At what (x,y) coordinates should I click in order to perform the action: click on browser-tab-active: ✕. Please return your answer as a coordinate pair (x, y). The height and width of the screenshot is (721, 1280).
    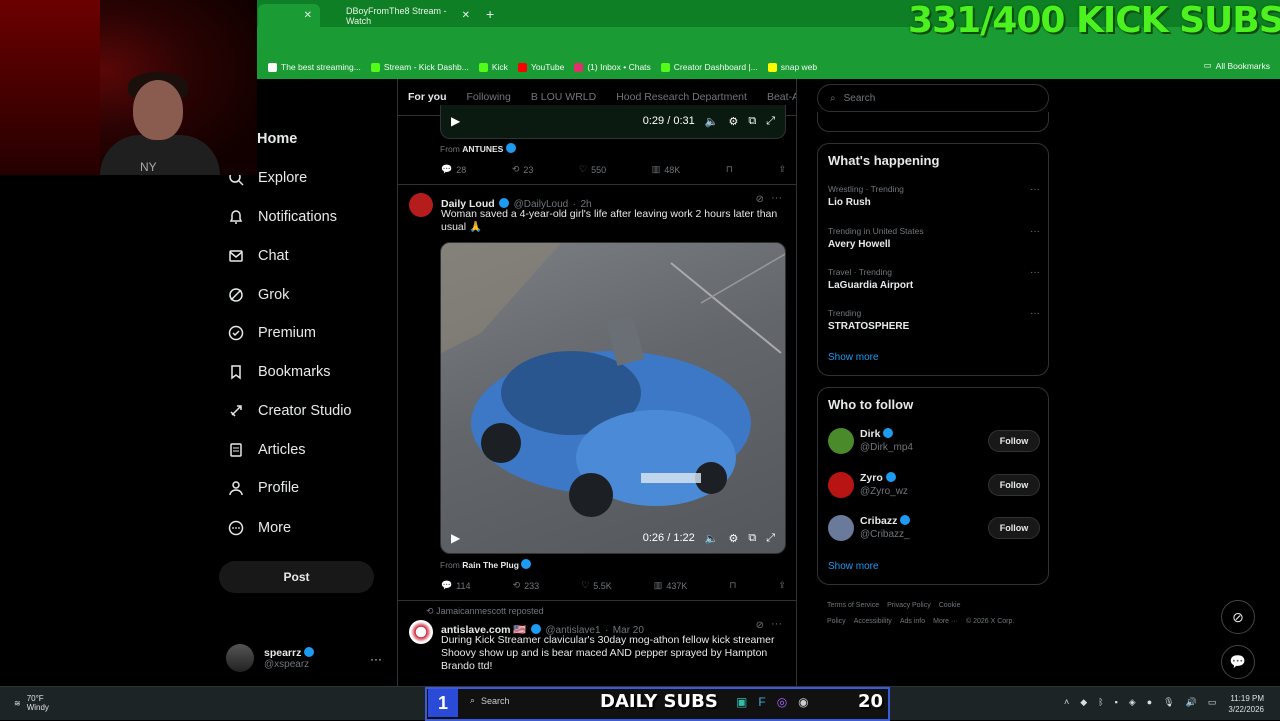
    Looking at the image, I should click on (289, 15).